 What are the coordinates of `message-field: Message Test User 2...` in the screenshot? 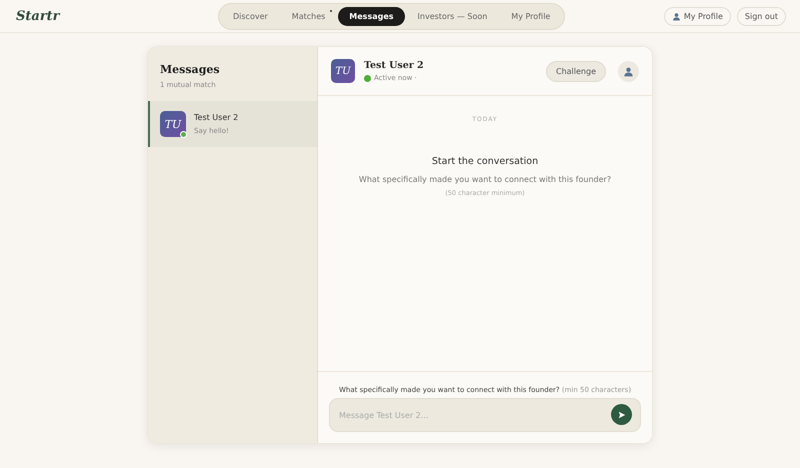 It's located at (485, 415).